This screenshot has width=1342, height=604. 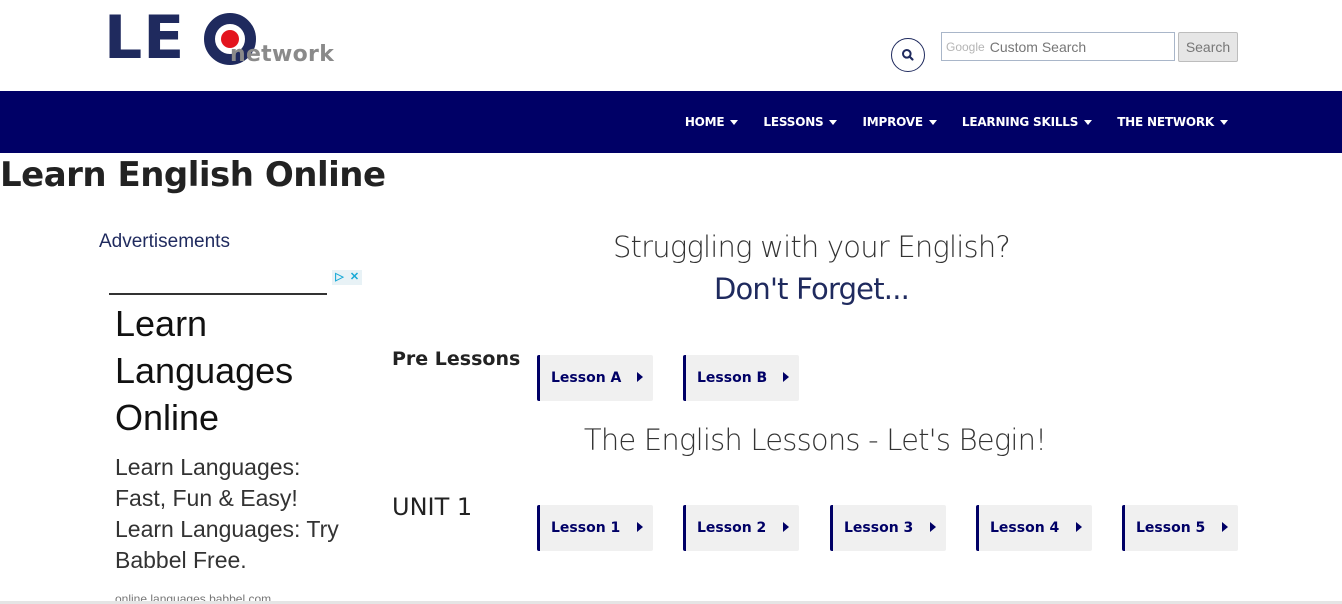 I want to click on advertisements-label: Advertisements, so click(x=164, y=241).